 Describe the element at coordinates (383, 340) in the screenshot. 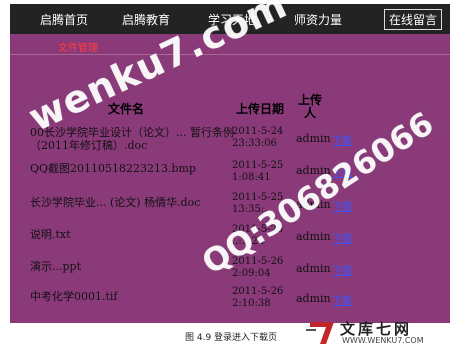

I see `logo-url: WWW.WENKU7.COM` at that location.